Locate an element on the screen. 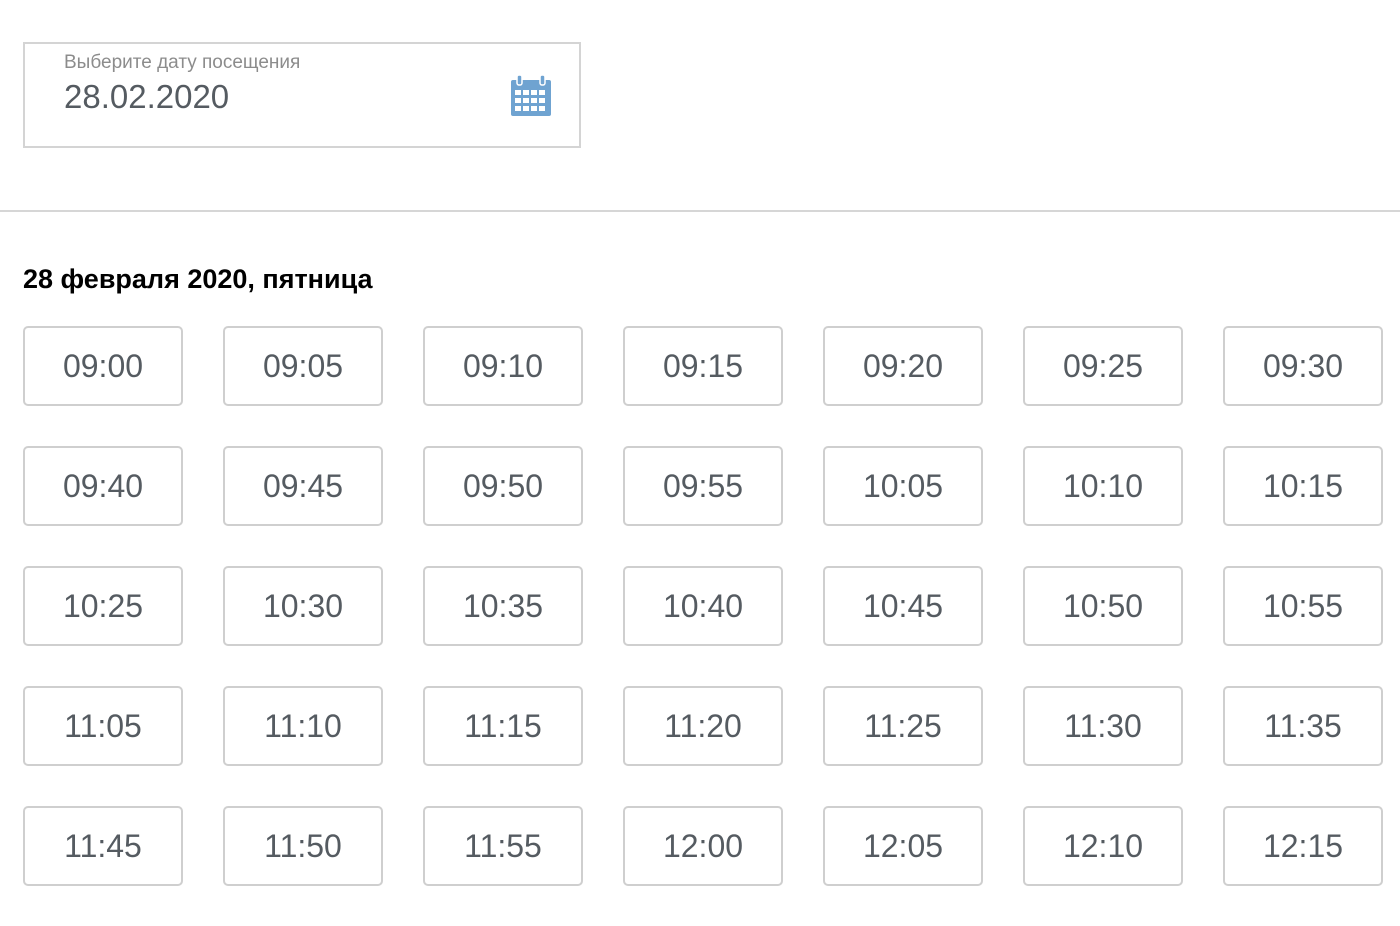 This screenshot has width=1400, height=926. time-slot-button: 11:15 is located at coordinates (503, 726).